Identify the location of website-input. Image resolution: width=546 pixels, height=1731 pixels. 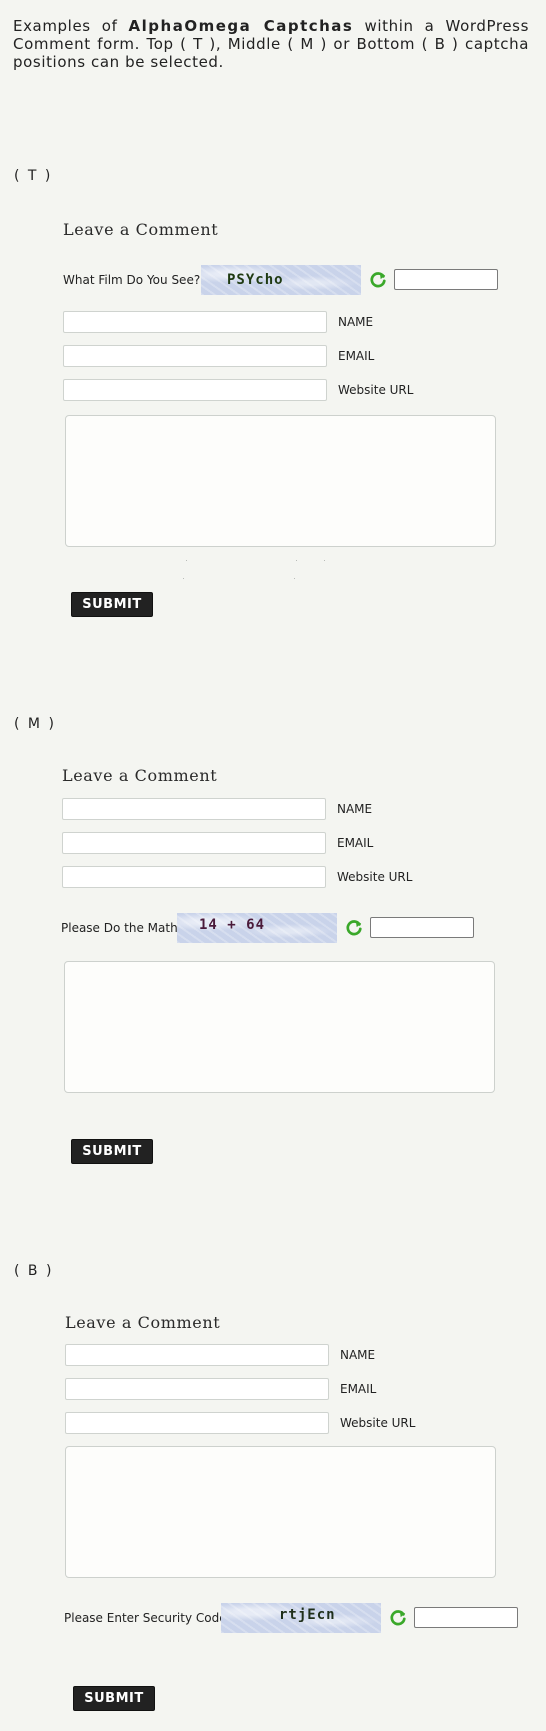
(197, 1423).